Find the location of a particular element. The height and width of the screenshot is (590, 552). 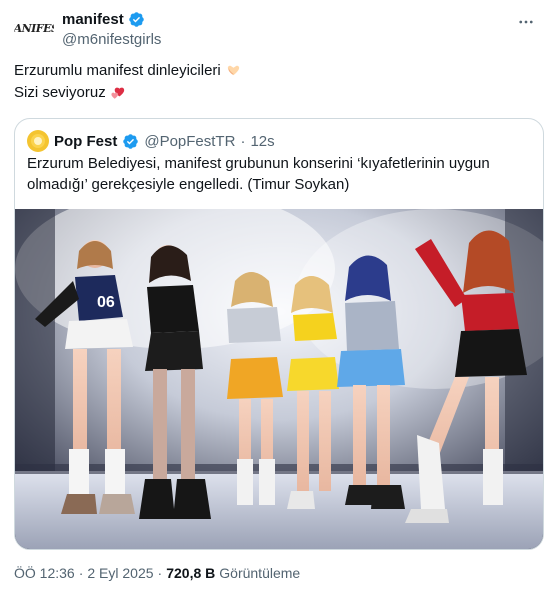

tweet-header: MANIFEST manifest @m6nifestgirls is located at coordinates (278, 28).